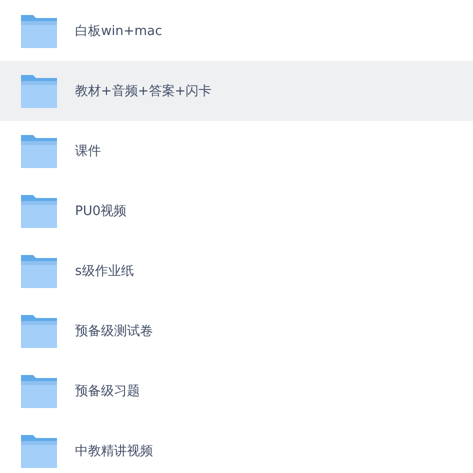  I want to click on file-row: 预备级习题, so click(236, 391).